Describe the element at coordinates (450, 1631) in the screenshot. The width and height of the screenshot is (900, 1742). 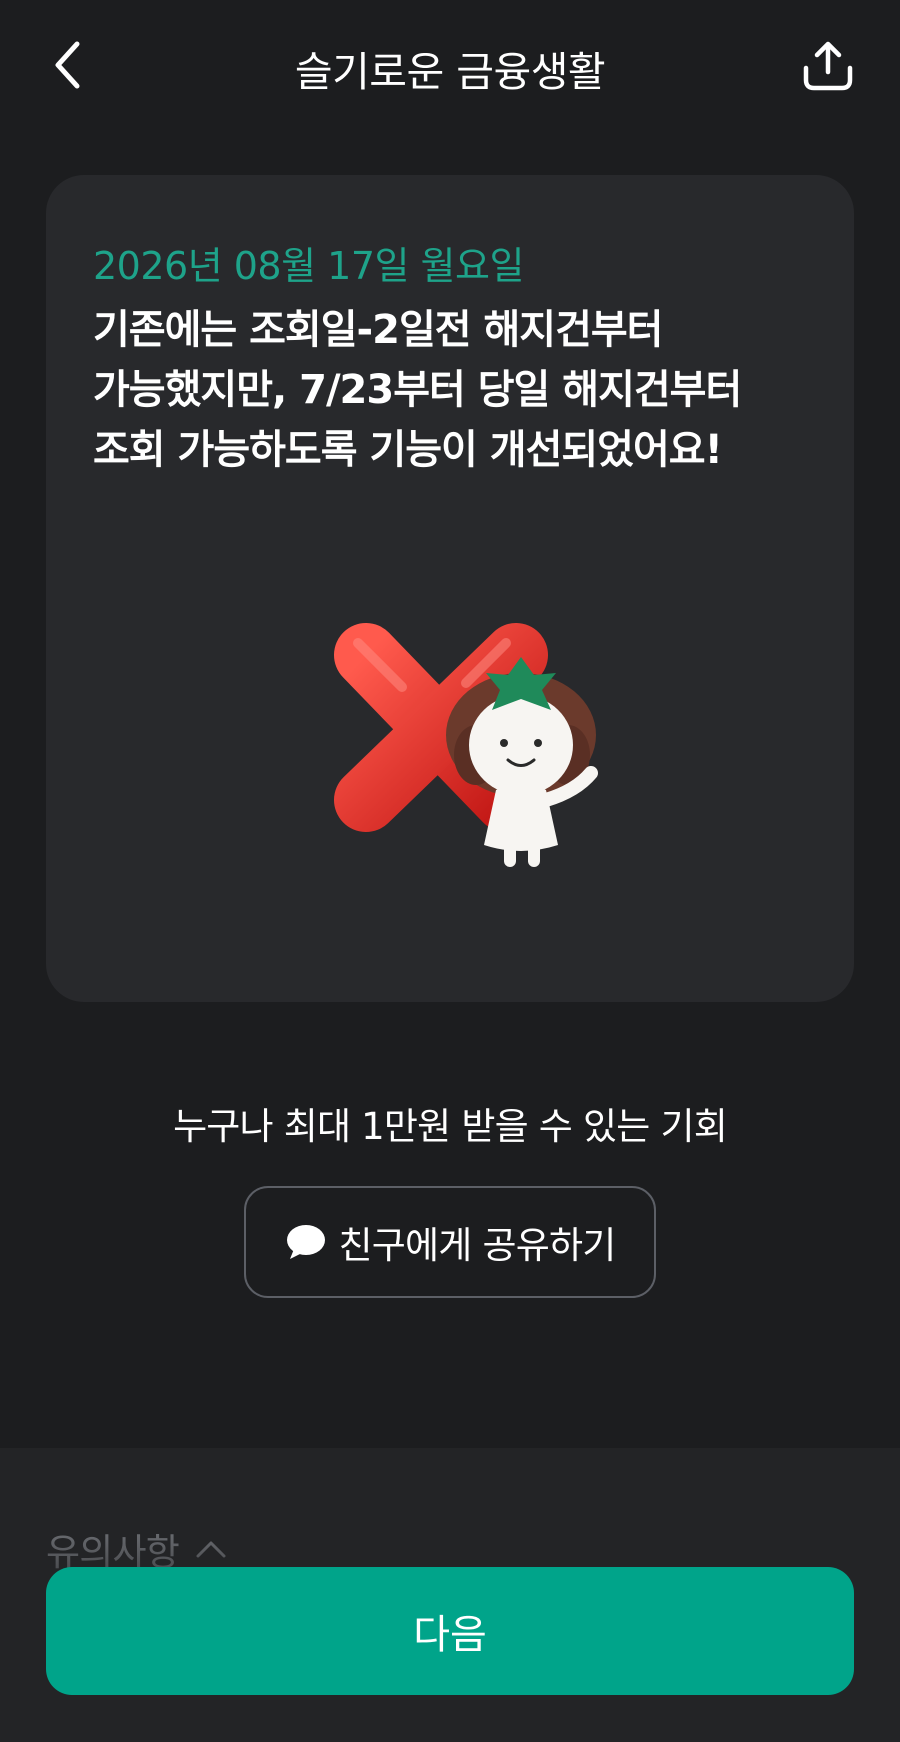
I see `next-button: 다음` at that location.